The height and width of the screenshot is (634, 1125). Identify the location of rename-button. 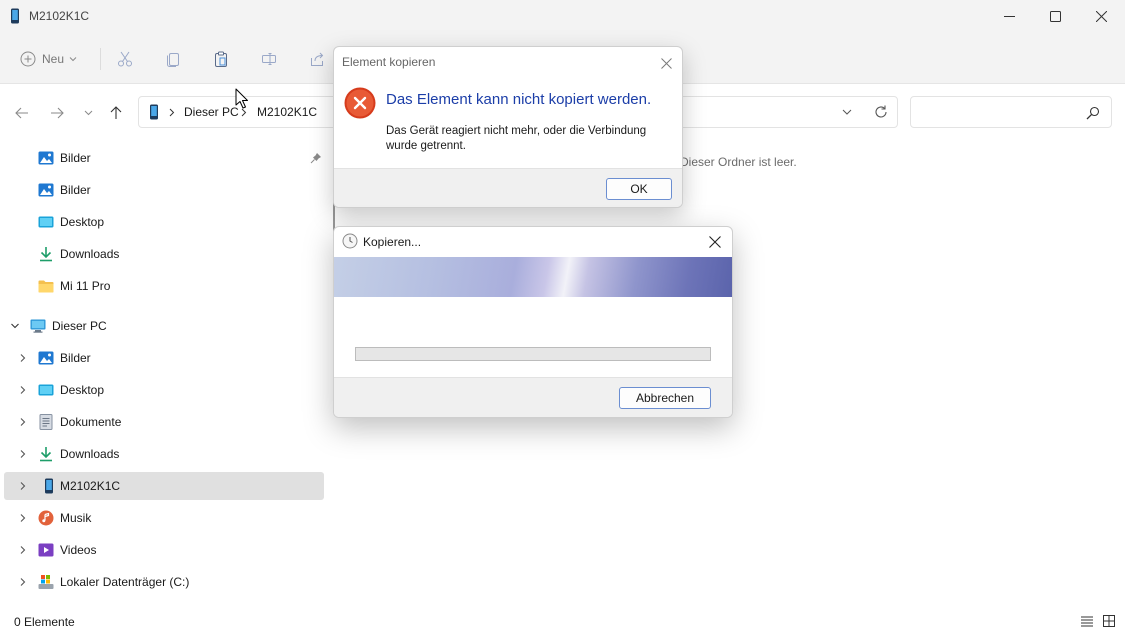
(269, 59).